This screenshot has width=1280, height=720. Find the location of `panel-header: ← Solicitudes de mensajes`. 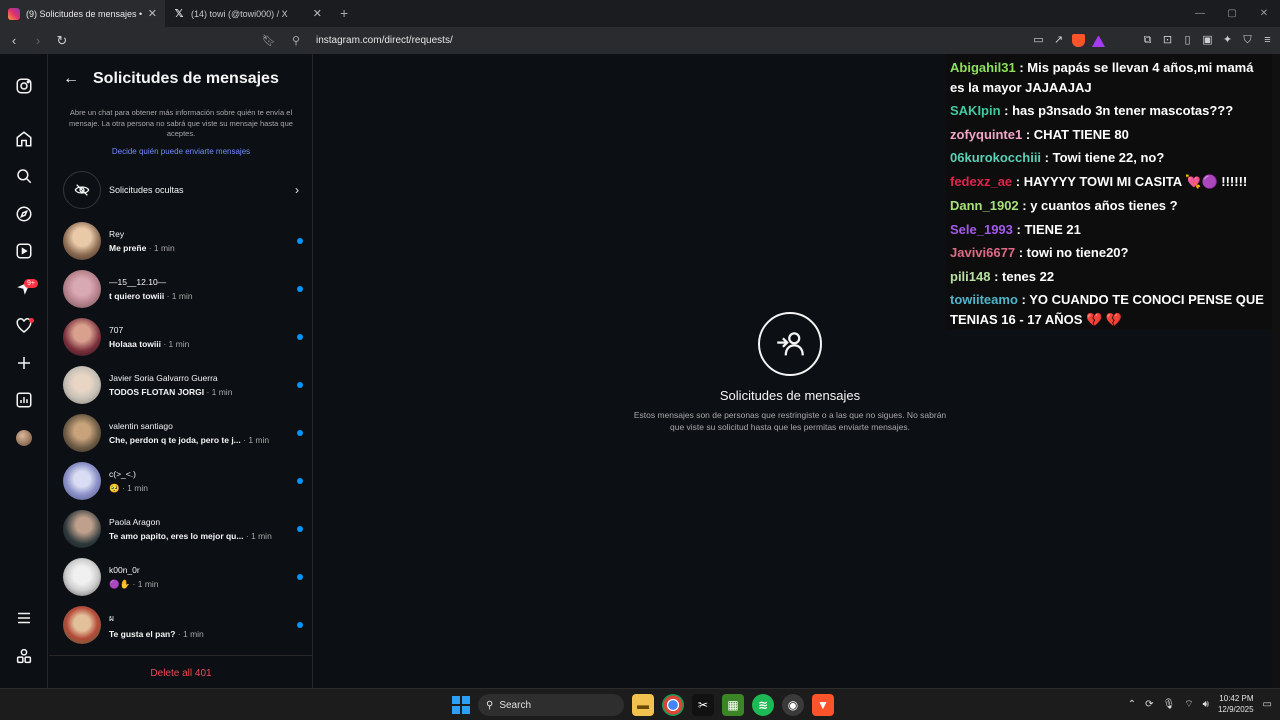

panel-header: ← Solicitudes de mensajes is located at coordinates (171, 79).